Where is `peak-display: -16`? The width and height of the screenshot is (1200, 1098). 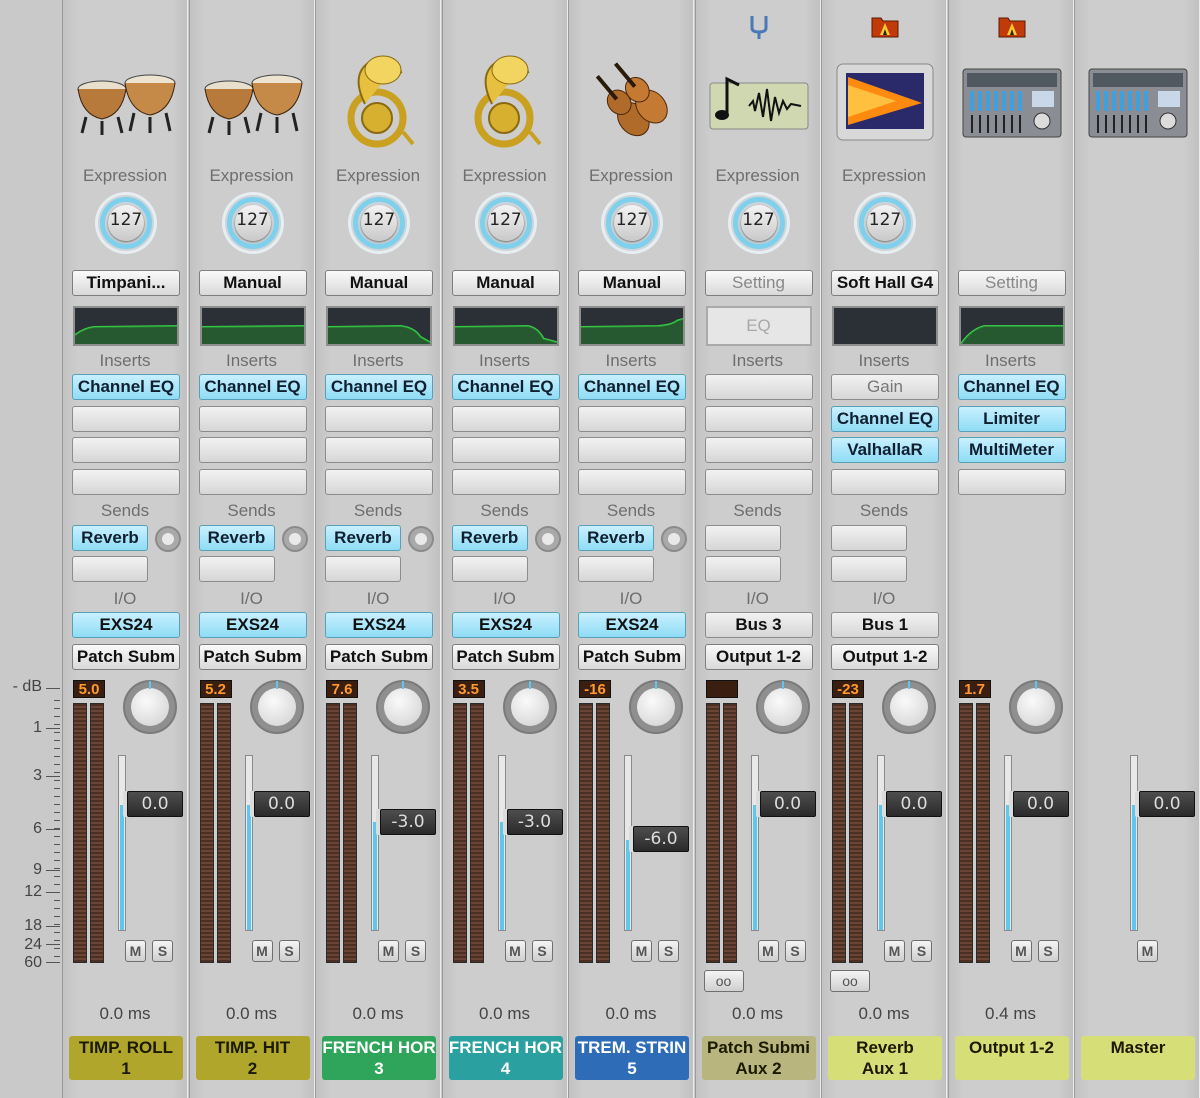 peak-display: -16 is located at coordinates (595, 689).